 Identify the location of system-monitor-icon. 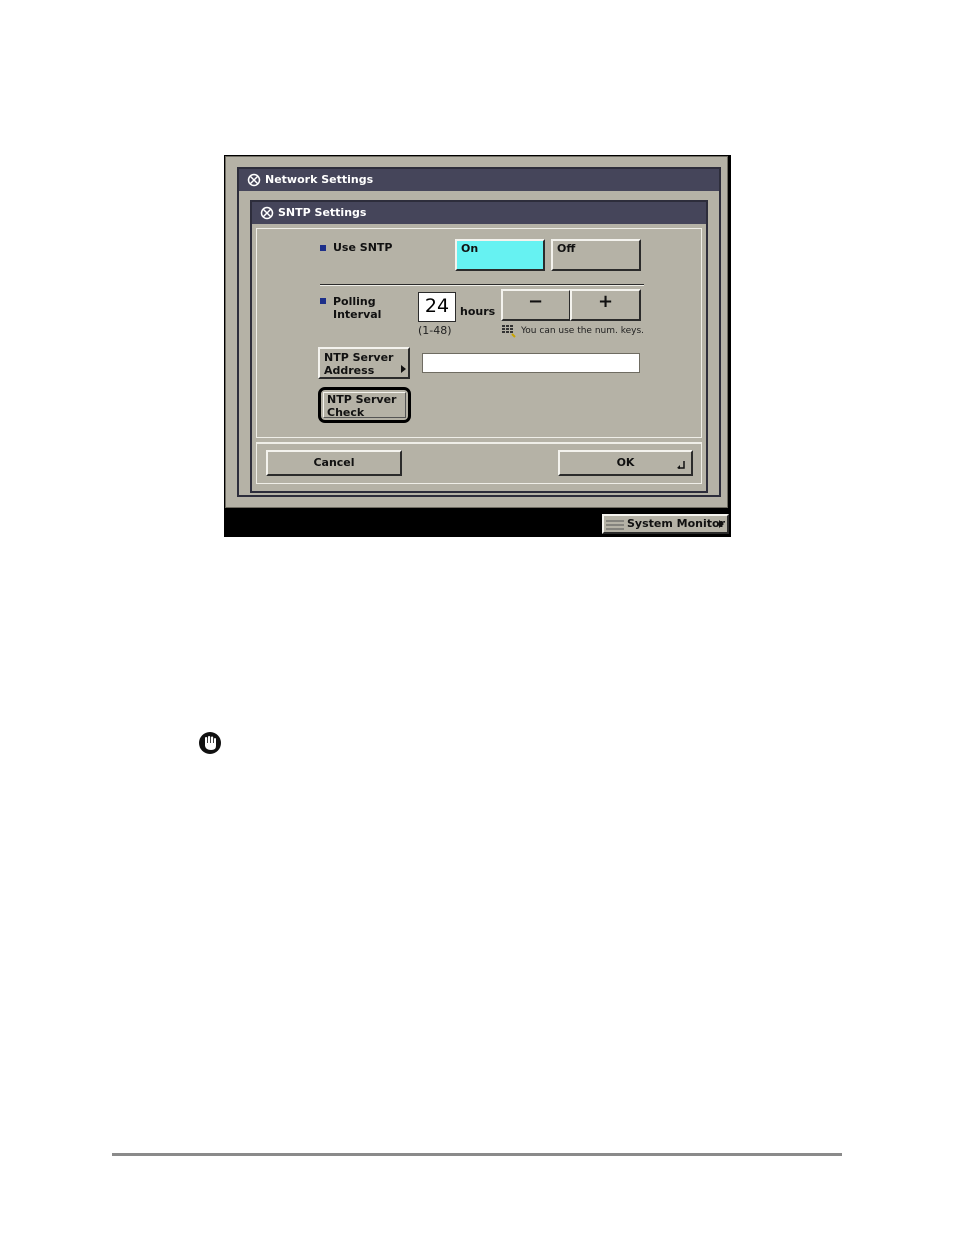
(615, 525).